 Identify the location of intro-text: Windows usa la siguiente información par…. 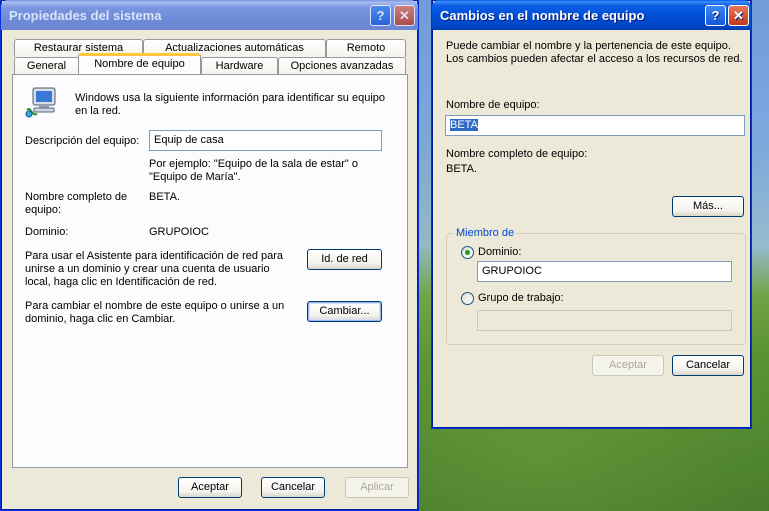
(230, 104).